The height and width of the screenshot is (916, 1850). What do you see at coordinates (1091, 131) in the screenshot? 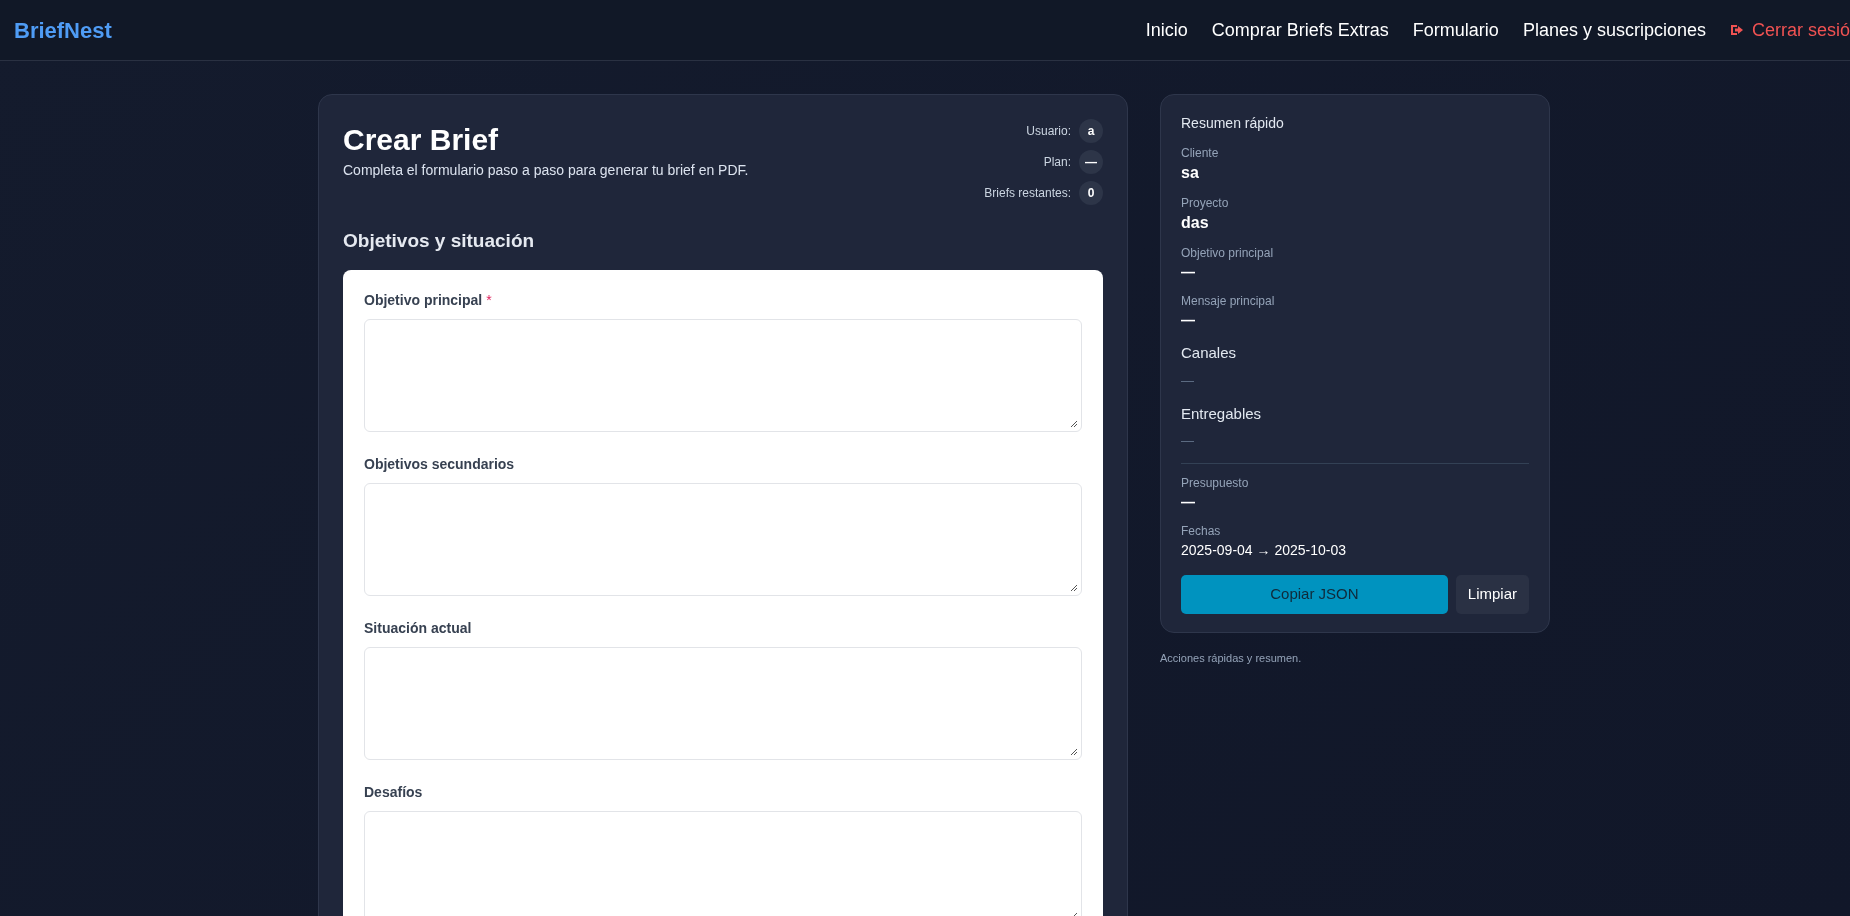
I see `stat-badge: a` at bounding box center [1091, 131].